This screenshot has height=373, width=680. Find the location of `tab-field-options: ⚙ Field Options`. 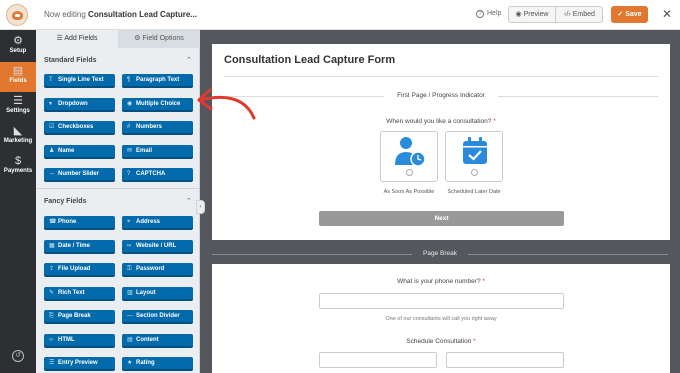

tab-field-options: ⚙ Field Options is located at coordinates (159, 39).